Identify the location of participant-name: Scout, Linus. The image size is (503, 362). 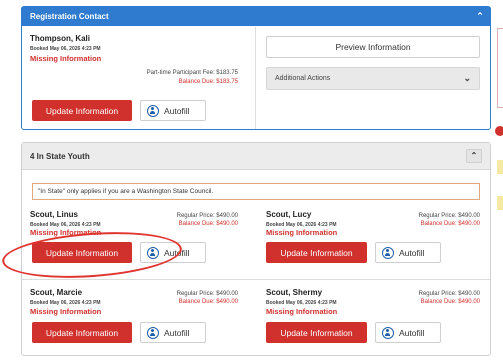
(54, 214).